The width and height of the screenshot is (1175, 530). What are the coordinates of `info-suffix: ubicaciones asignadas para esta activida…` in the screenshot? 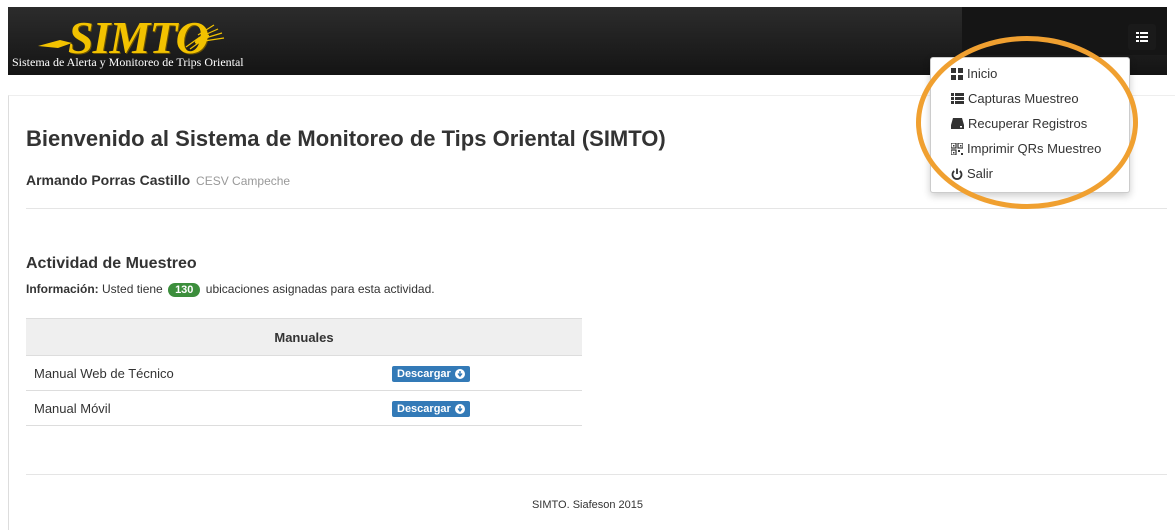 It's located at (320, 289).